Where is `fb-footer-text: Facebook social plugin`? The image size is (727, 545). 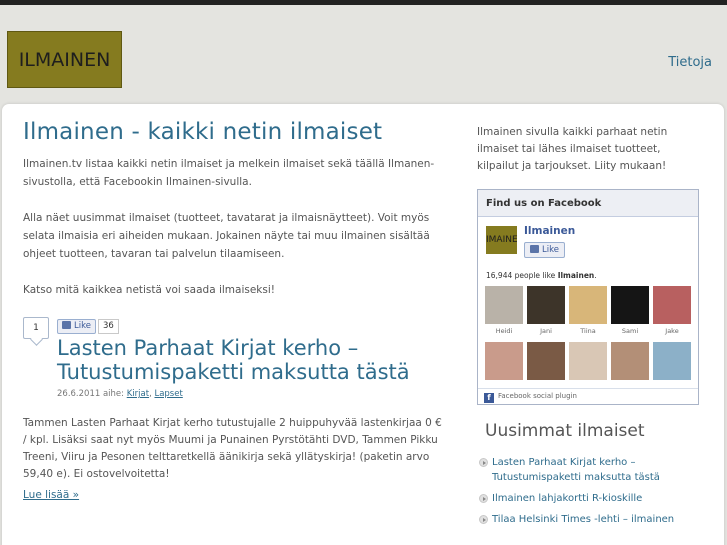
fb-footer-text: Facebook social plugin is located at coordinates (537, 396).